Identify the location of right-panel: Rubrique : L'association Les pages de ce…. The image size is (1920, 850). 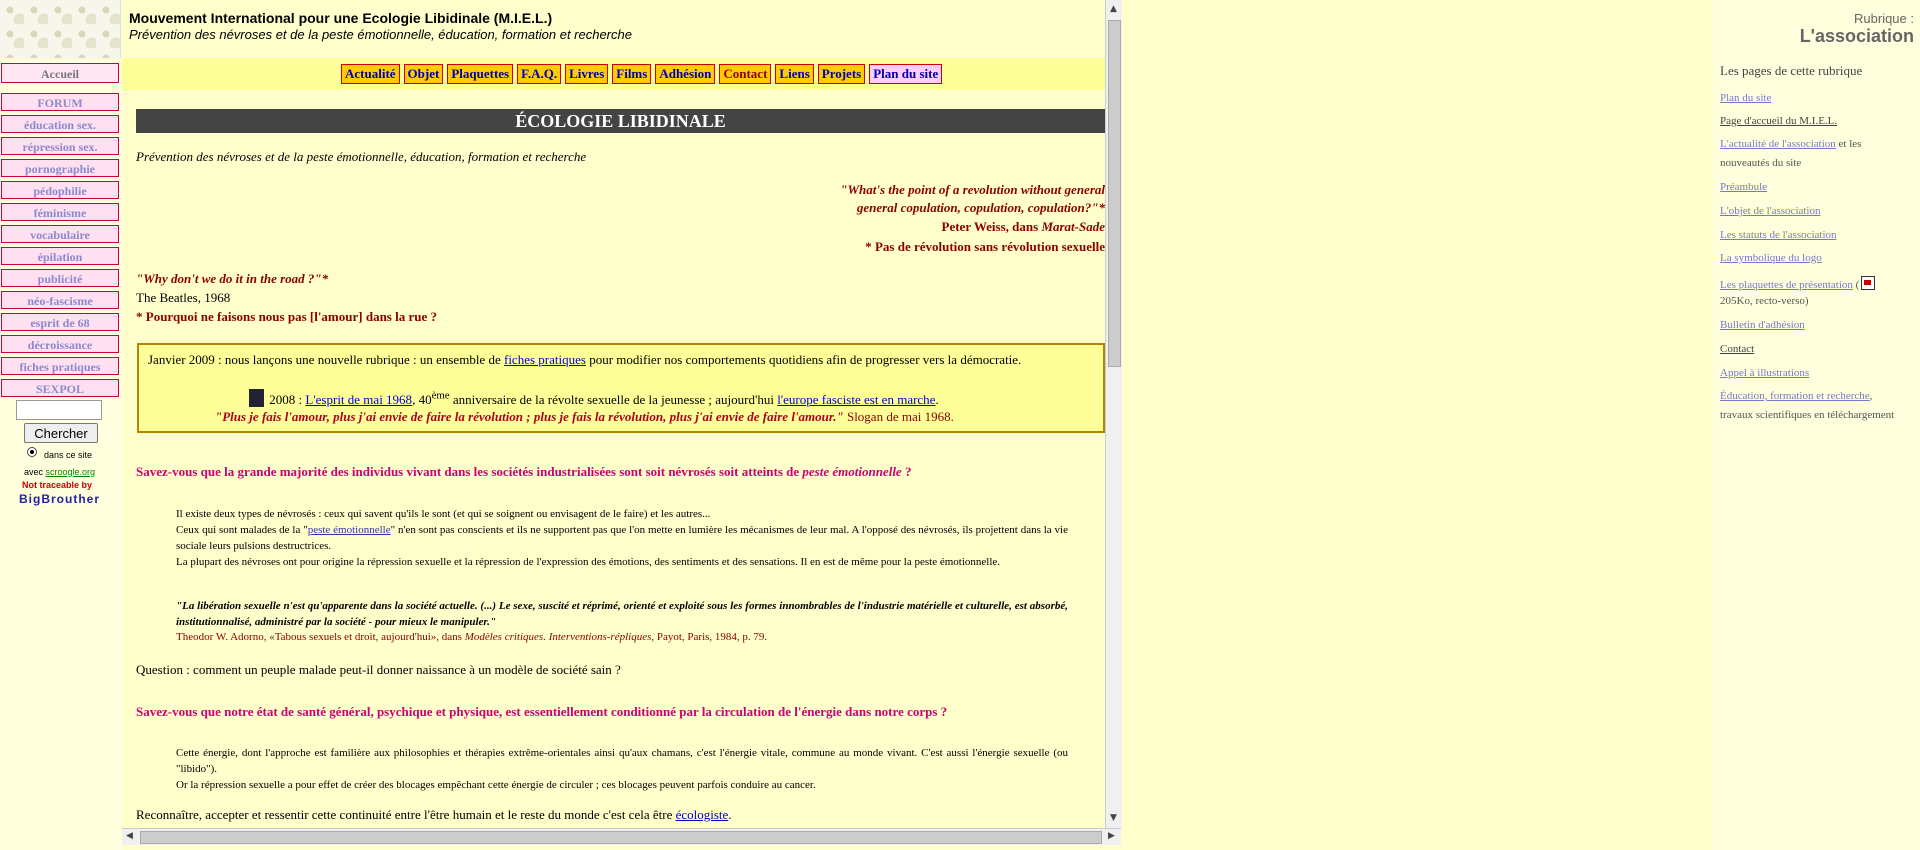
(1816, 425).